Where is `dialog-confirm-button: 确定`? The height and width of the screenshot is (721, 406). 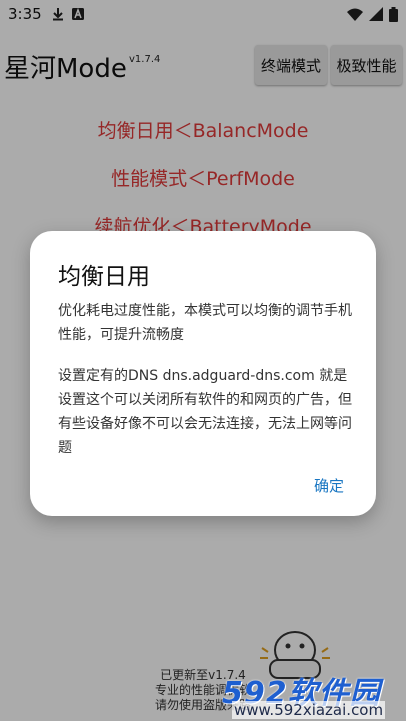
dialog-confirm-button: 确定 is located at coordinates (329, 485).